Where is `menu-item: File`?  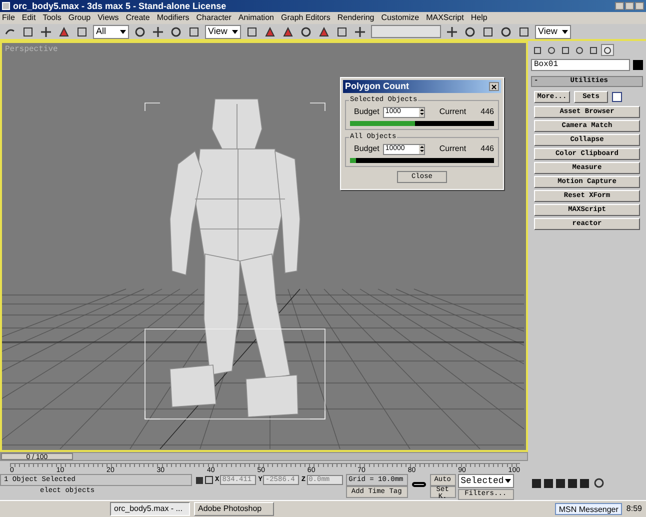
menu-item: File is located at coordinates (8, 18).